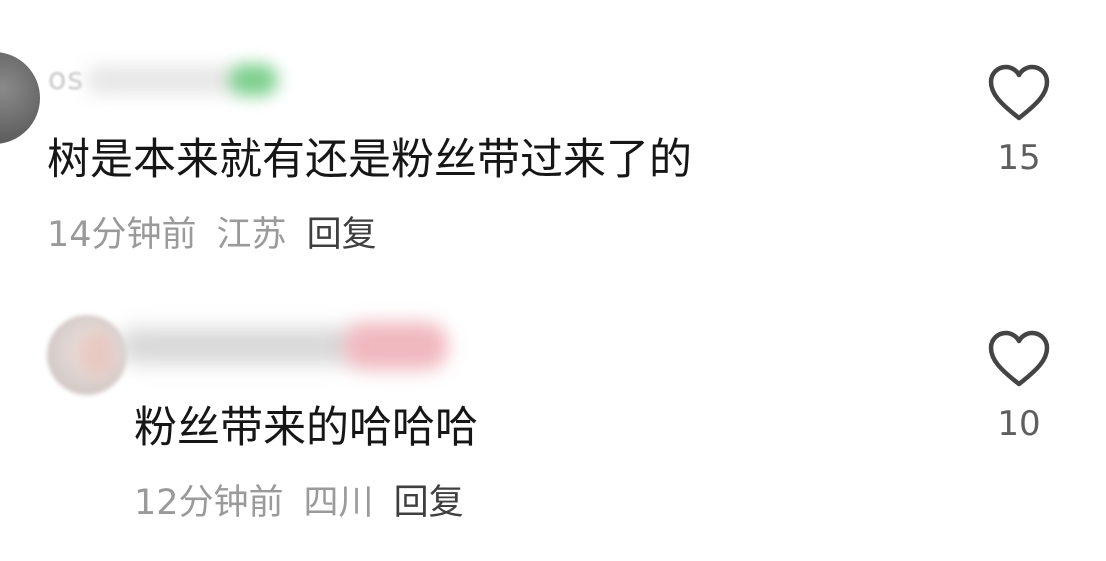 The height and width of the screenshot is (561, 1106). What do you see at coordinates (338, 503) in the screenshot?
I see `comment-location: 四川` at bounding box center [338, 503].